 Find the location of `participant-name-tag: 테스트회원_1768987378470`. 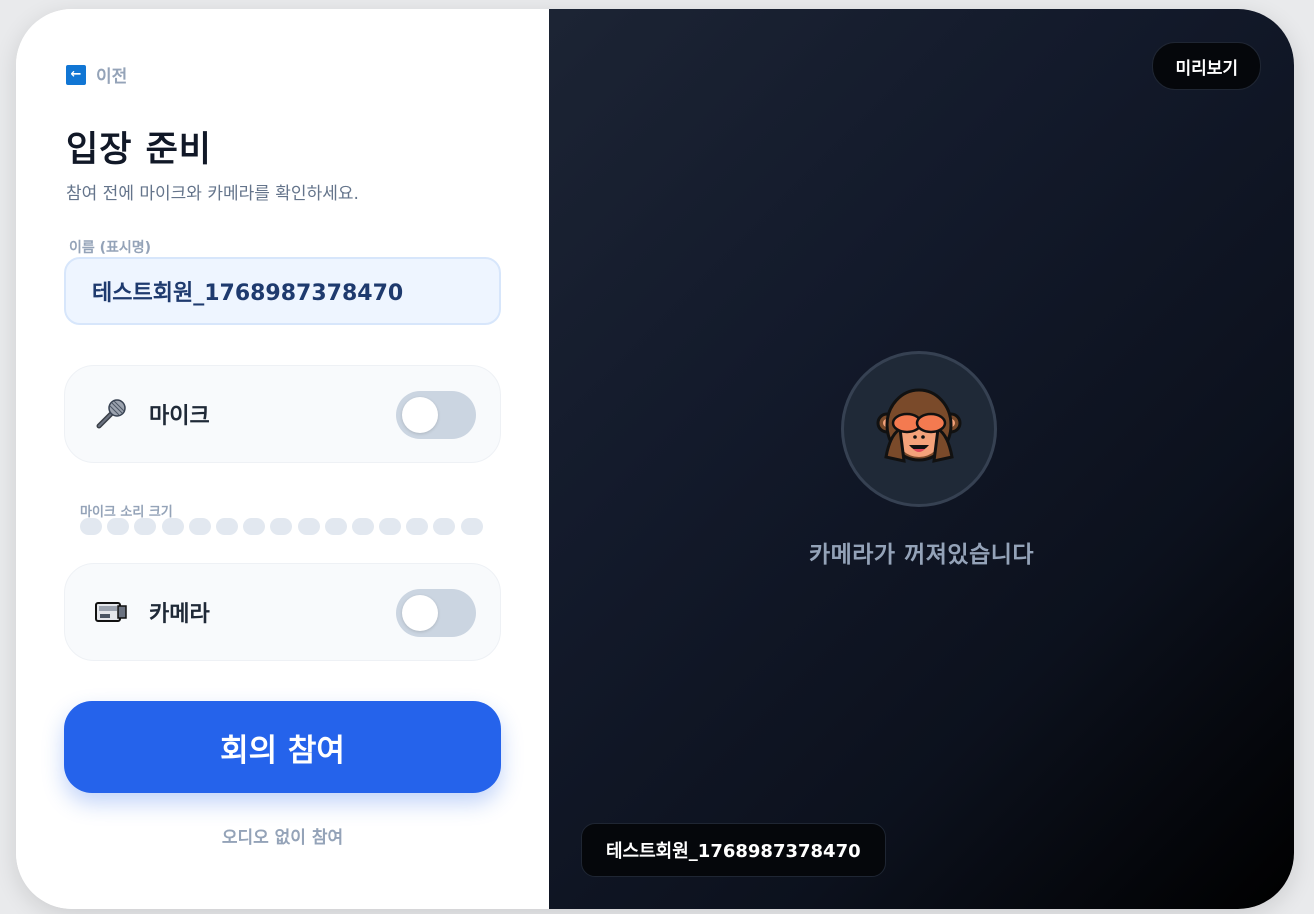

participant-name-tag: 테스트회원_1768987378470 is located at coordinates (733, 850).